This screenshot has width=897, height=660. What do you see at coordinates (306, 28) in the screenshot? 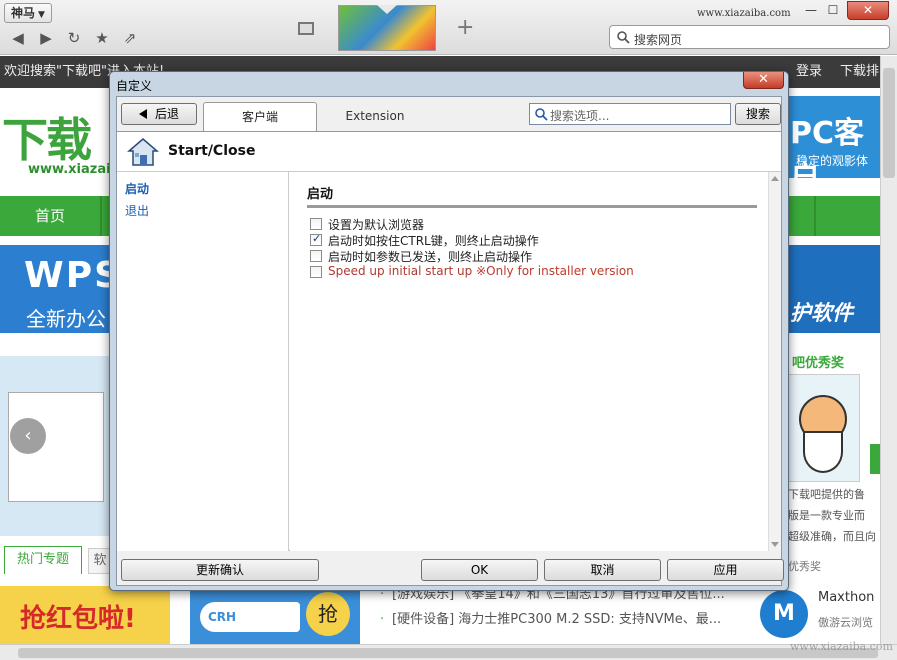
I see `tab-list-icon` at bounding box center [306, 28].